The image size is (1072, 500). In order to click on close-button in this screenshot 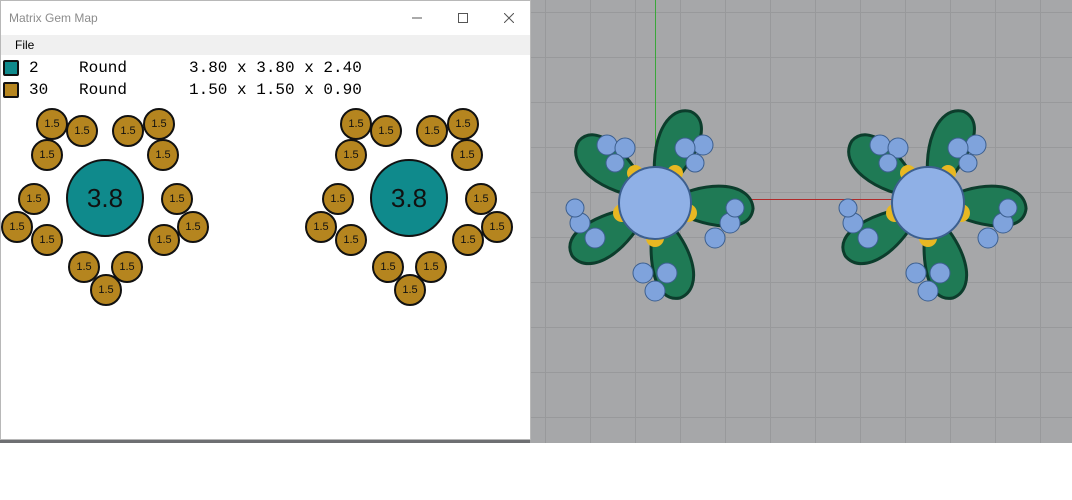, I will do `click(509, 18)`.